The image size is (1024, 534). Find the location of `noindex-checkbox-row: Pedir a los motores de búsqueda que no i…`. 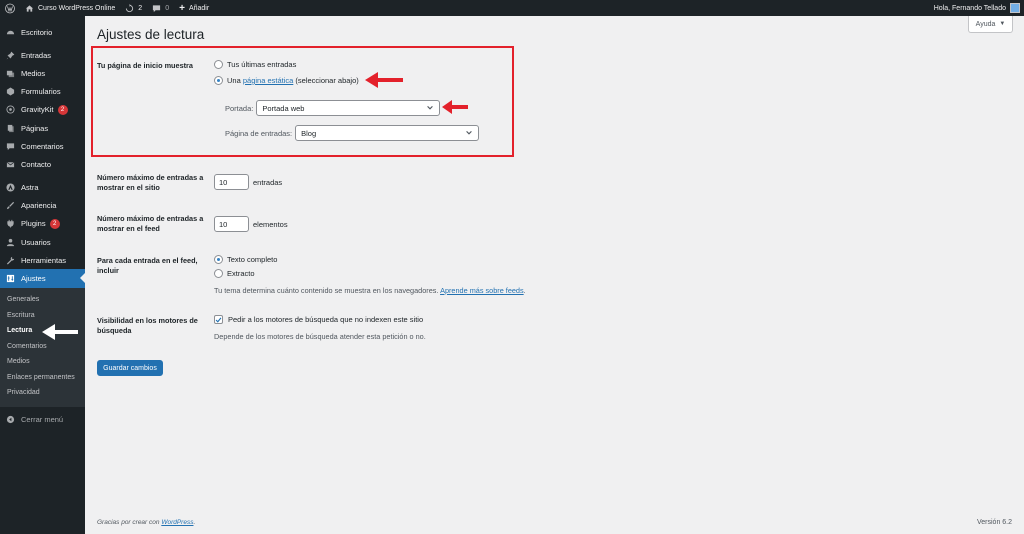

noindex-checkbox-row: Pedir a los motores de búsqueda que no i… is located at coordinates (318, 319).